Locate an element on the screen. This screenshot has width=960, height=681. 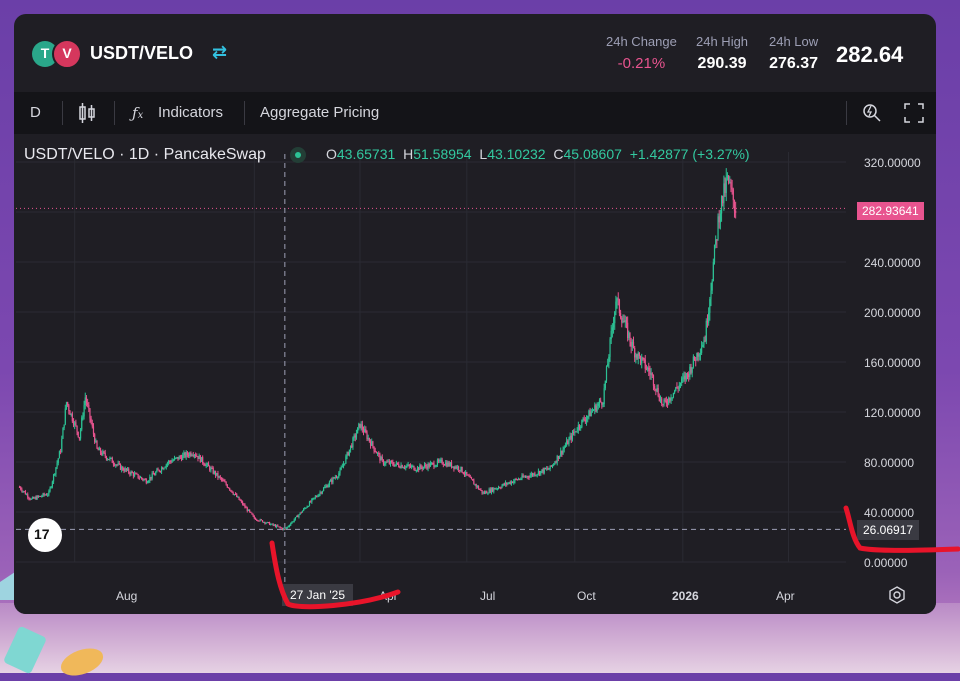
annotation-overlay is located at coordinates (614, 557).